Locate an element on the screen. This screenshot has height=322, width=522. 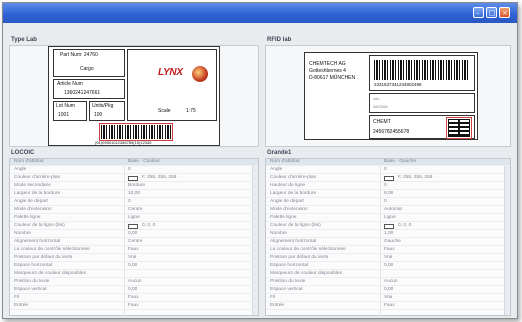
property-value: Base · Couleur is located at coordinates (144, 161).